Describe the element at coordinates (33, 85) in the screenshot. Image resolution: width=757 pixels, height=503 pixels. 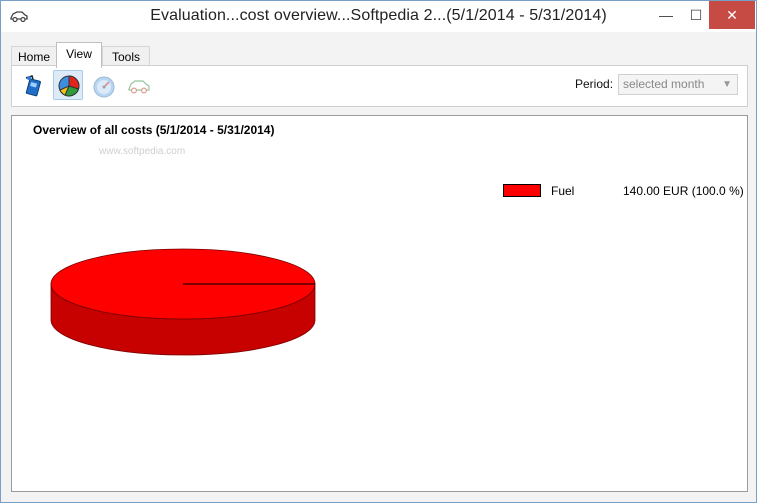
I see `fuel-button` at that location.